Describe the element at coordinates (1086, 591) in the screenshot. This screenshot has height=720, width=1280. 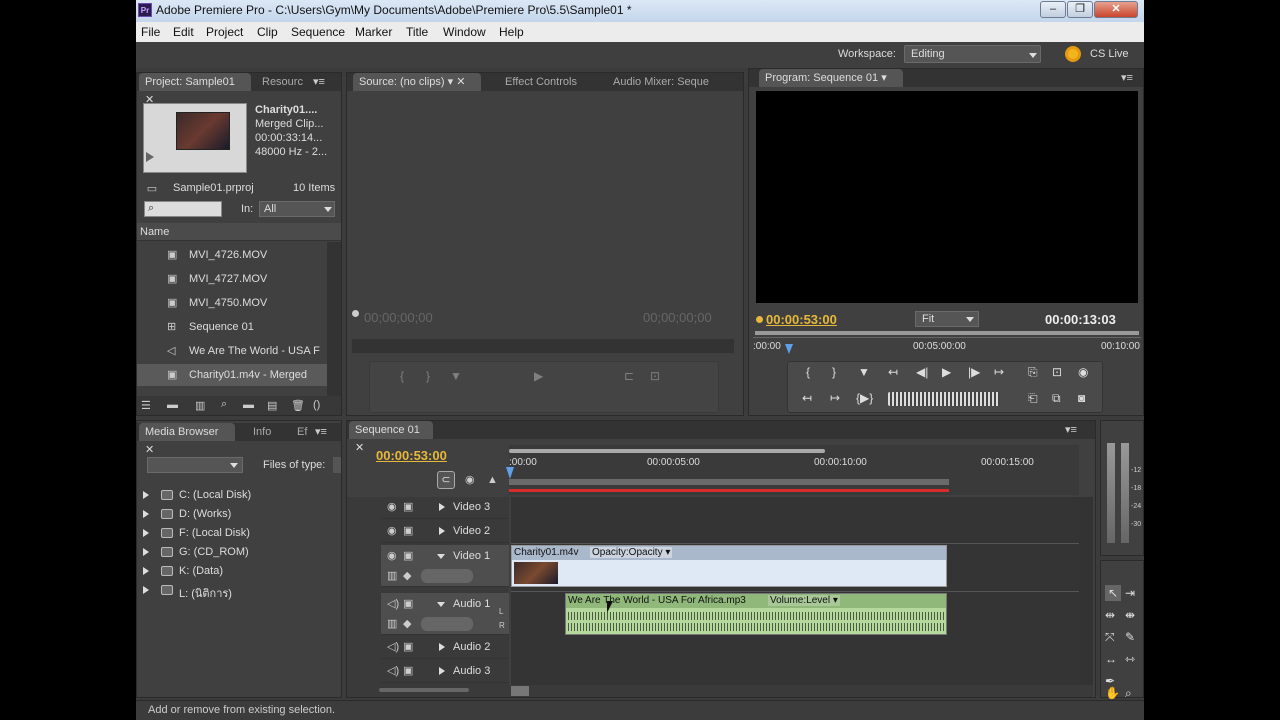
I see `timeline-vscrollbar` at that location.